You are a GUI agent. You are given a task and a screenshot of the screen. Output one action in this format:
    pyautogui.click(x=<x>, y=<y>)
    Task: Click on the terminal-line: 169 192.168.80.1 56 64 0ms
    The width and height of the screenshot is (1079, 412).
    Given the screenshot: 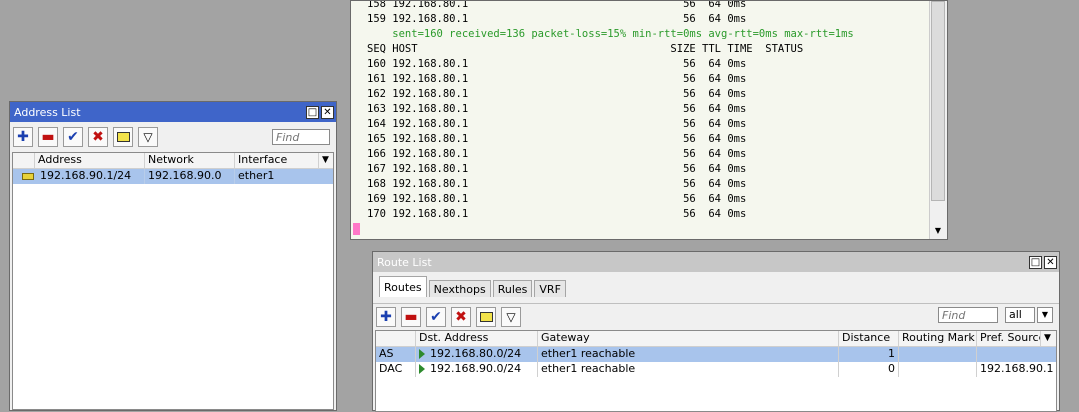 What is the action you would take?
    pyautogui.click(x=557, y=199)
    